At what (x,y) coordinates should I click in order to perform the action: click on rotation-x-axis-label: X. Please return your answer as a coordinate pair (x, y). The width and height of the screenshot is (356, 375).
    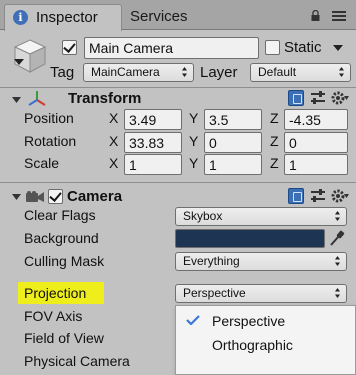
    Looking at the image, I should click on (113, 141).